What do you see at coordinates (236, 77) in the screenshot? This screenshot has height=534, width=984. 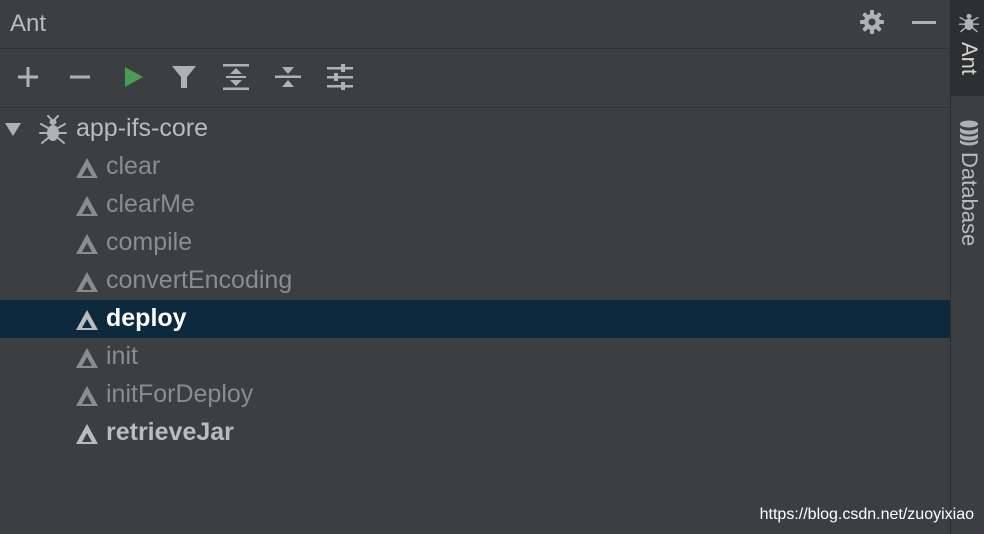 I see `expand-all-icon` at bounding box center [236, 77].